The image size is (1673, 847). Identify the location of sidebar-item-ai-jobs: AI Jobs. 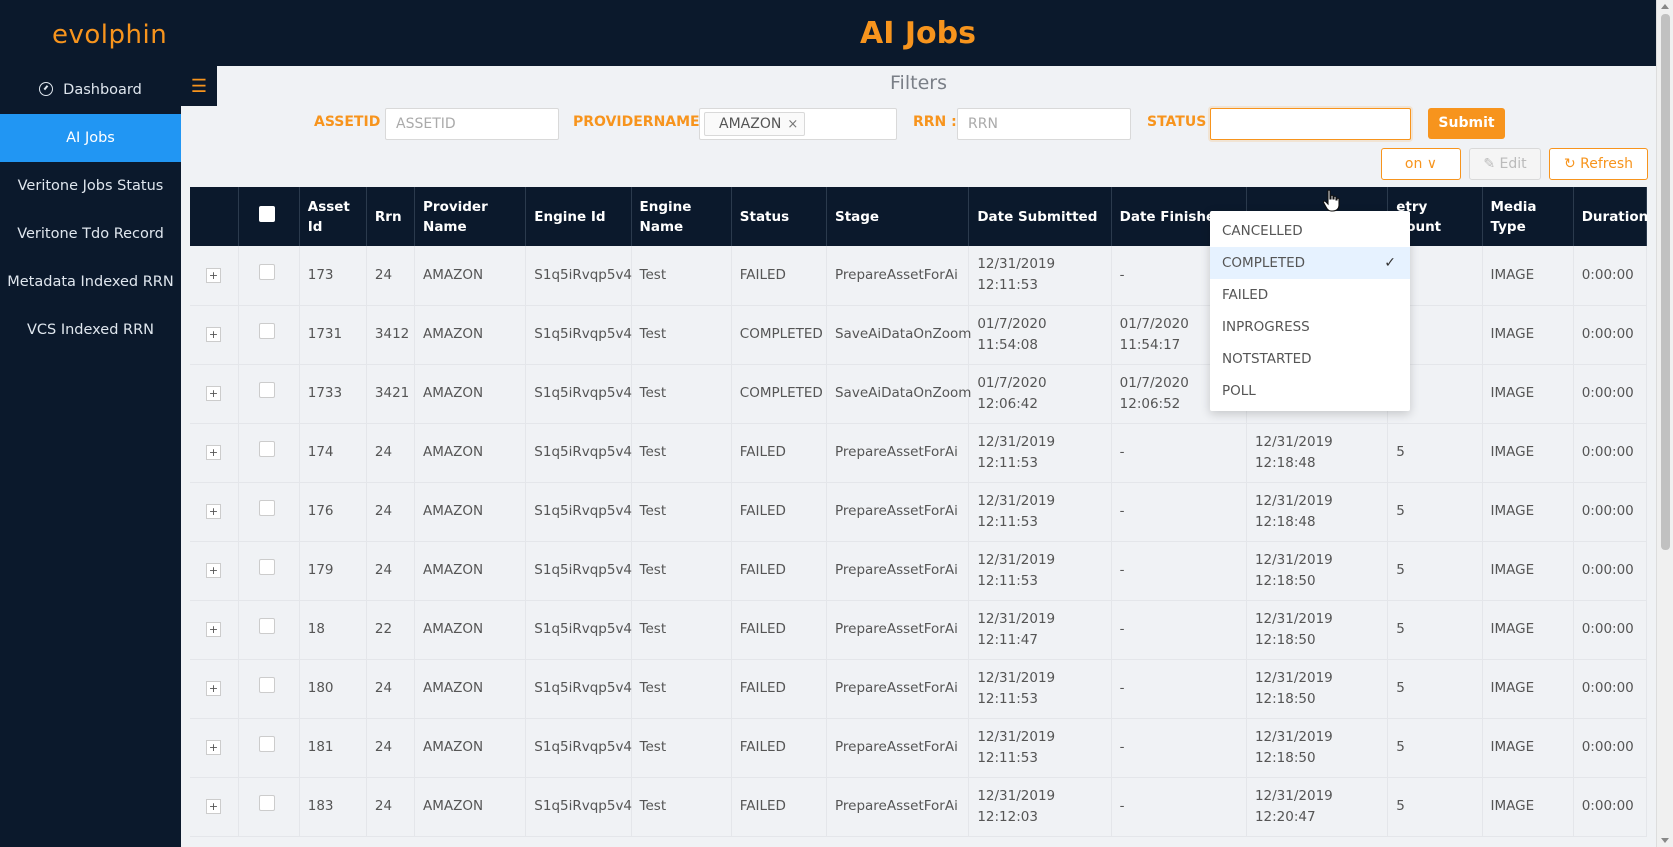
(90, 138).